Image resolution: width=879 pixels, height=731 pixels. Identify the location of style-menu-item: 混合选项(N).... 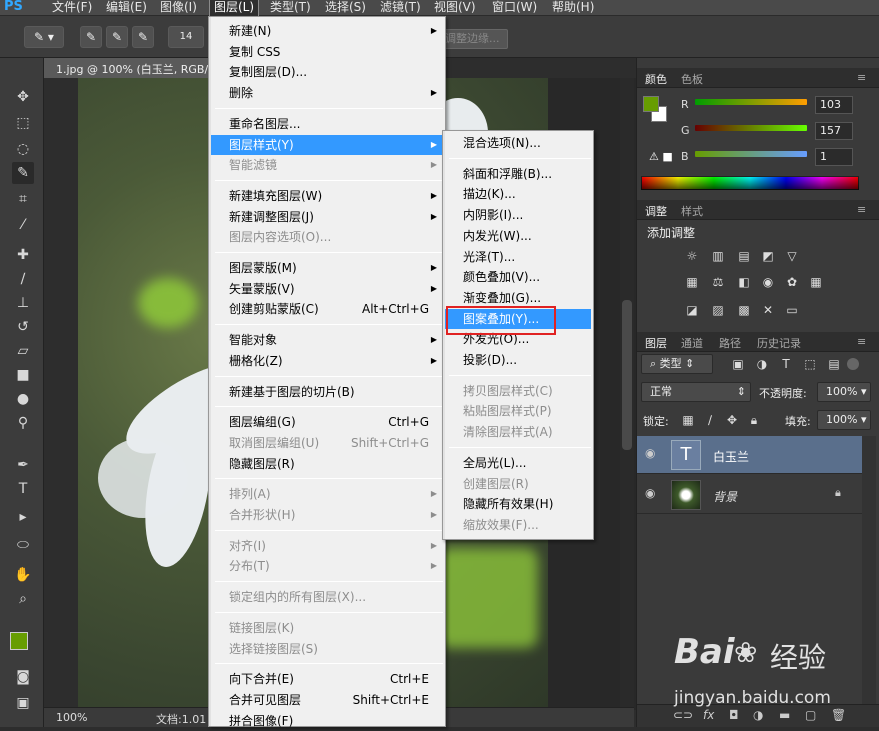
(518, 143).